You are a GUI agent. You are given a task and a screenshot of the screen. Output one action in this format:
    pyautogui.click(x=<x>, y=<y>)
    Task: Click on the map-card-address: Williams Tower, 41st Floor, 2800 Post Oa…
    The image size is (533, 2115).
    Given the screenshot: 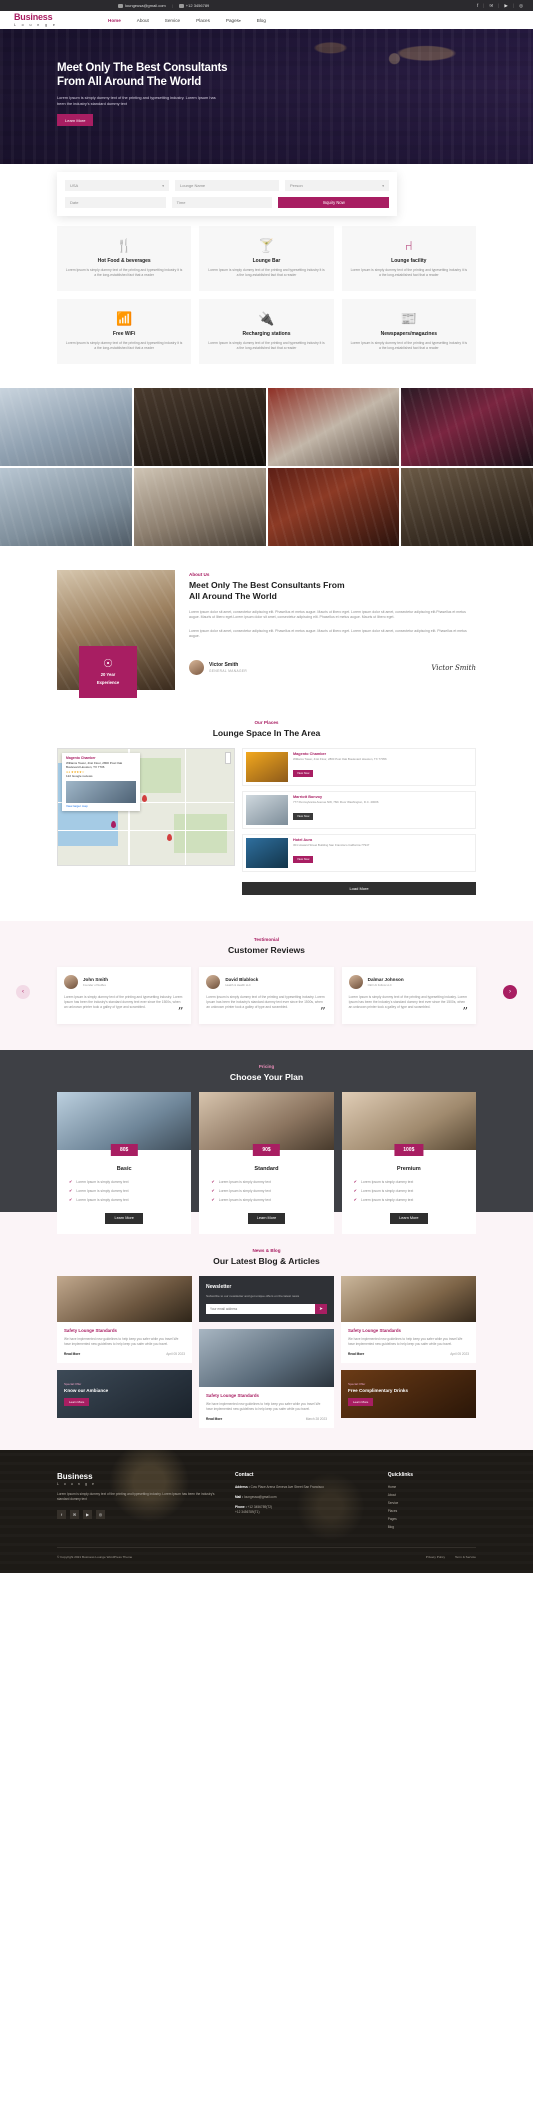 What is the action you would take?
    pyautogui.click(x=94, y=765)
    